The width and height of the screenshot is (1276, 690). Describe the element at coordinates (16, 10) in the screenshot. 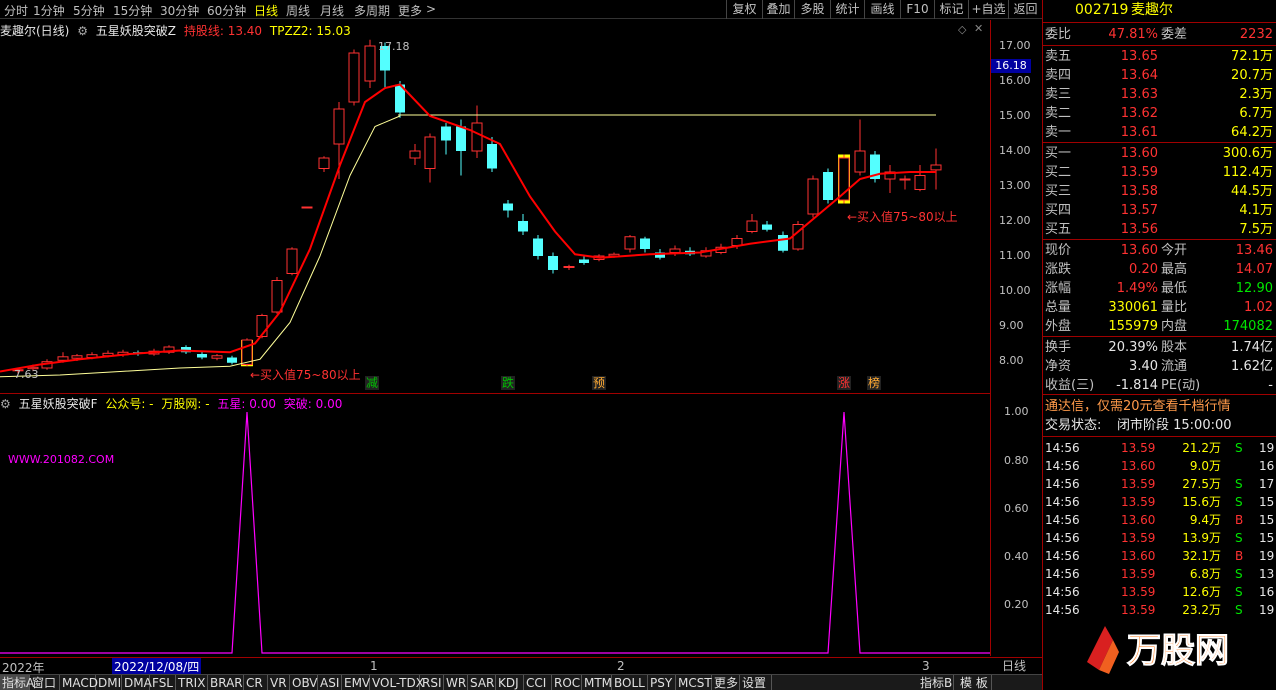

I see `period-tab-fenshi: 分时` at that location.